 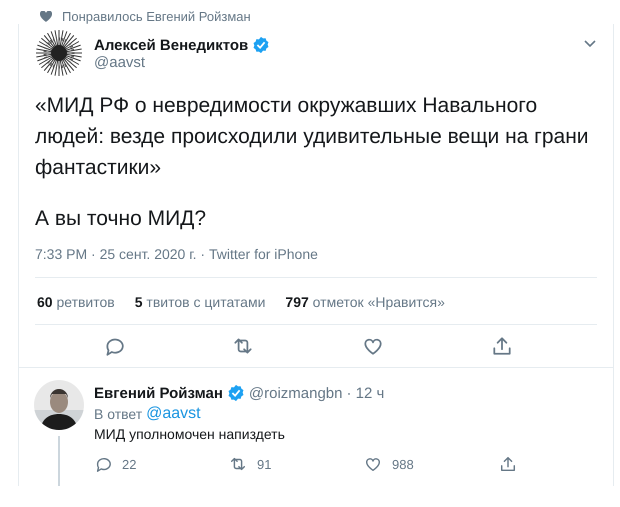 I want to click on author-name: Алексей Венедиктов, so click(x=171, y=45).